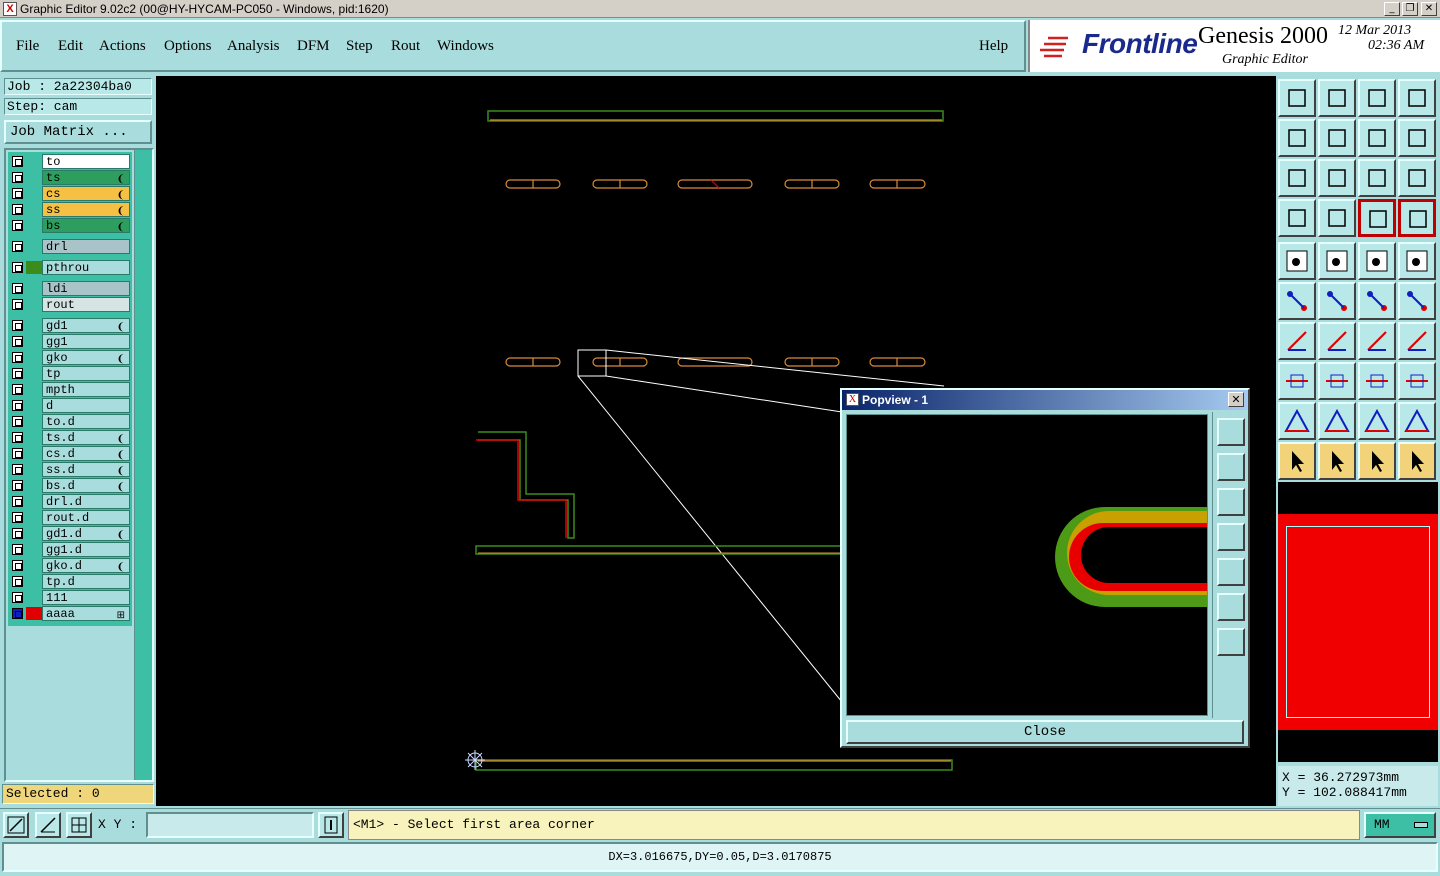  What do you see at coordinates (1377, 138) in the screenshot?
I see `undo-button` at bounding box center [1377, 138].